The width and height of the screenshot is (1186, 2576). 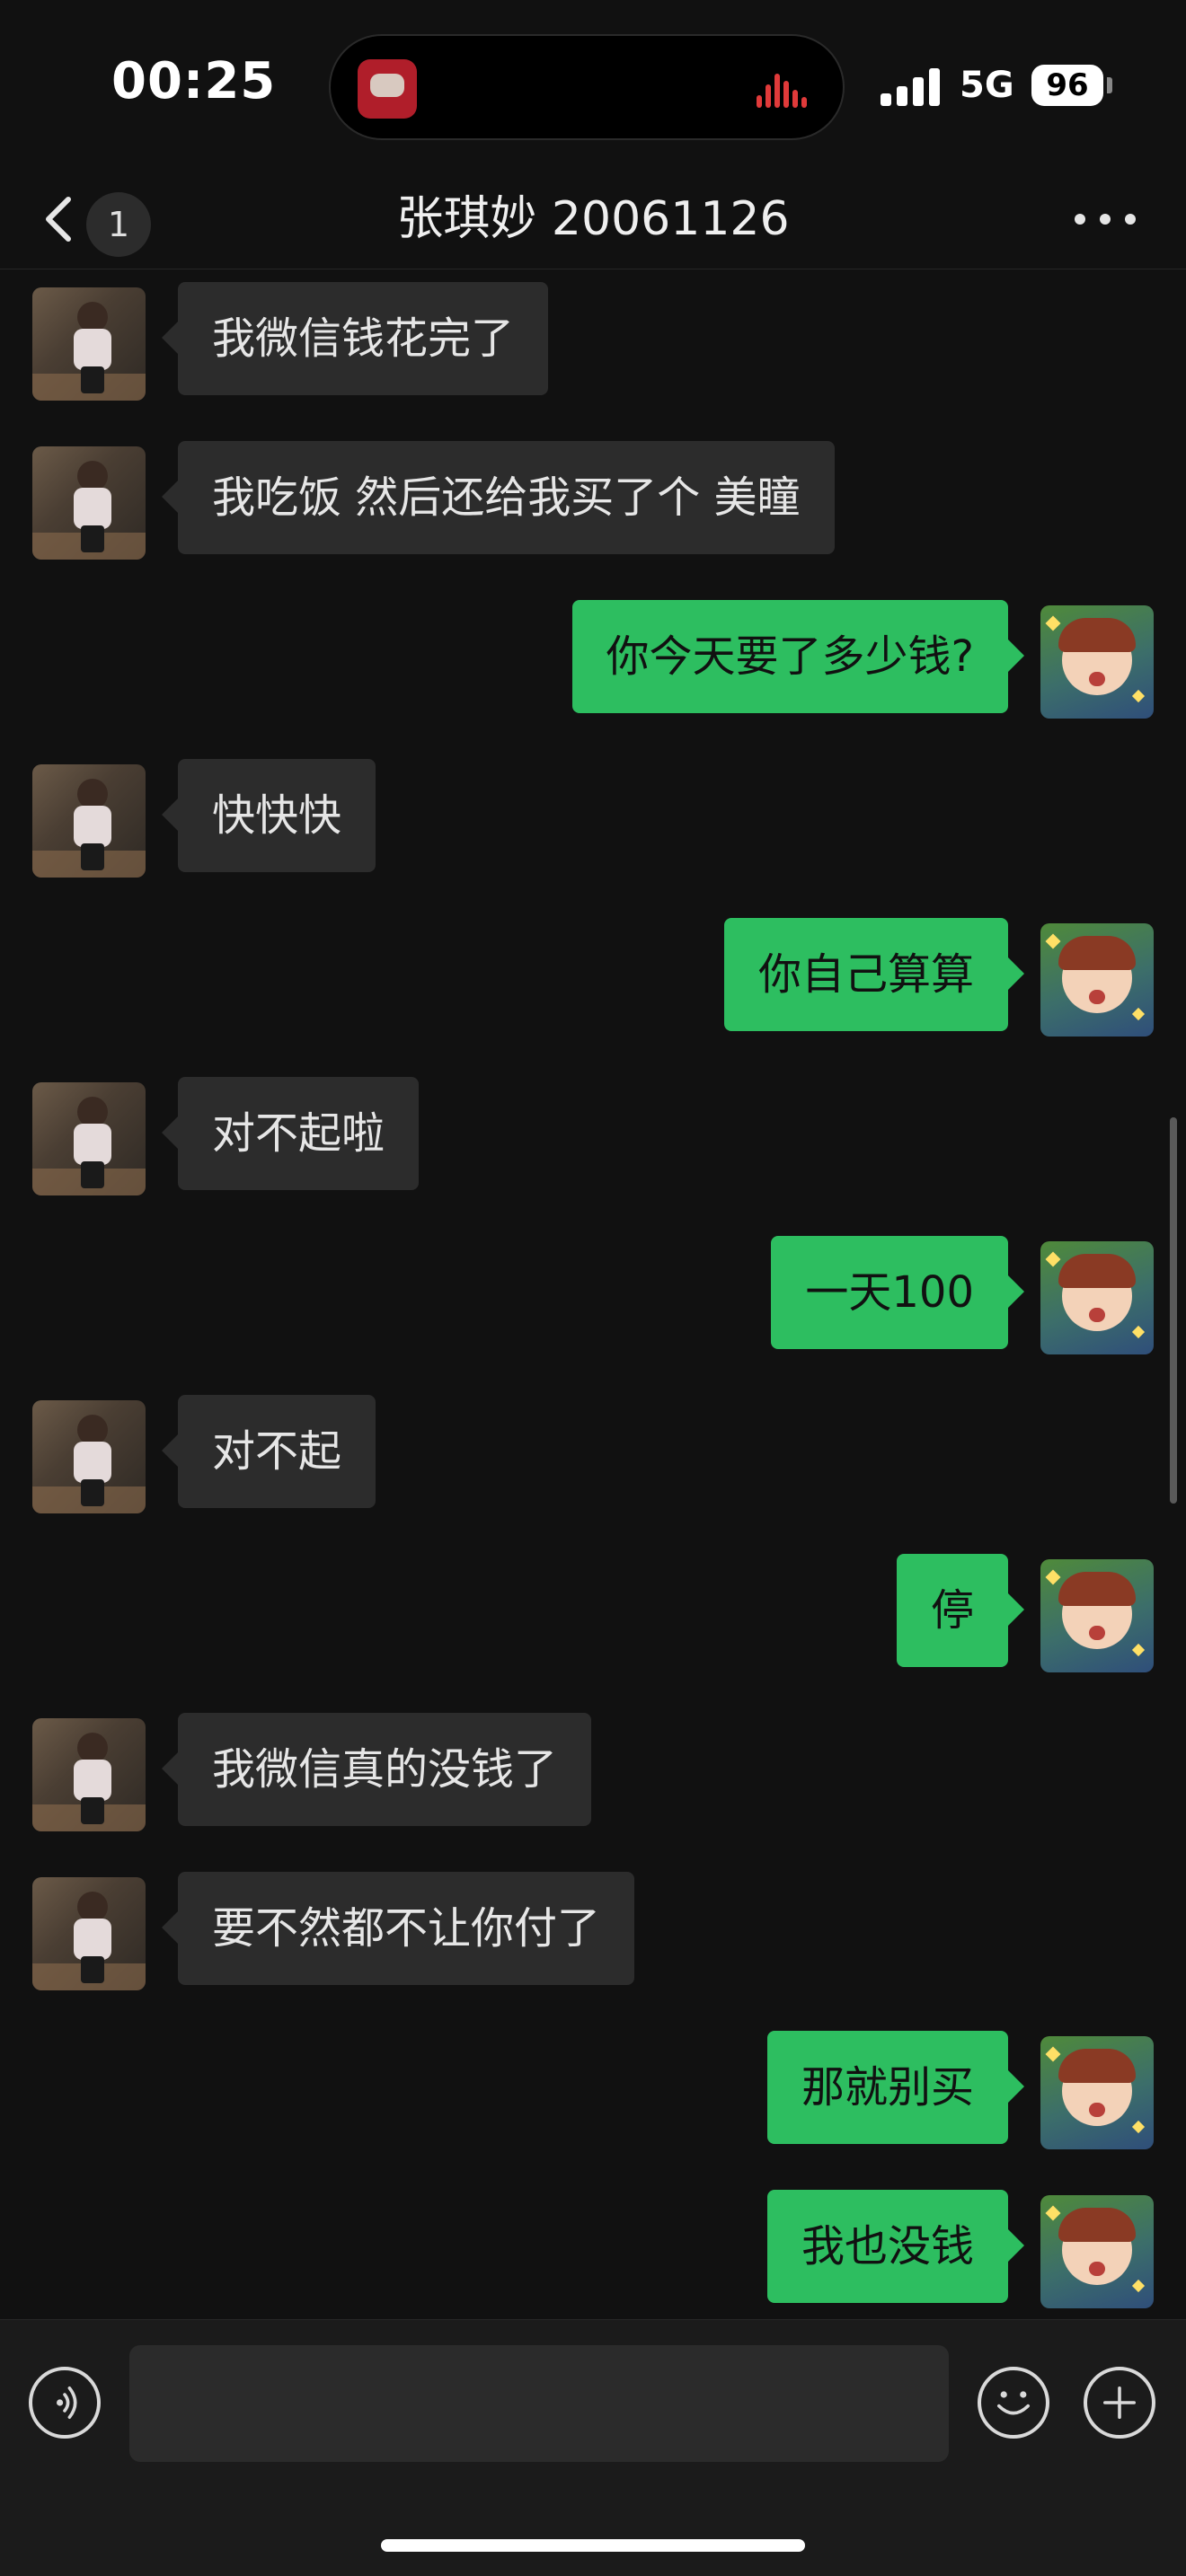 What do you see at coordinates (587, 87) in the screenshot?
I see `dynamic-island` at bounding box center [587, 87].